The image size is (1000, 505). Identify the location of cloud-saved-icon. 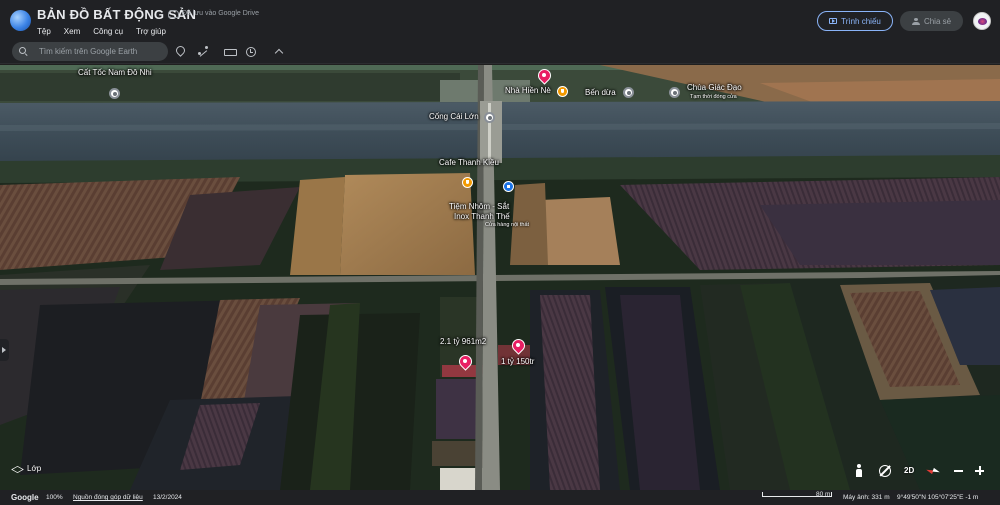
(173, 14).